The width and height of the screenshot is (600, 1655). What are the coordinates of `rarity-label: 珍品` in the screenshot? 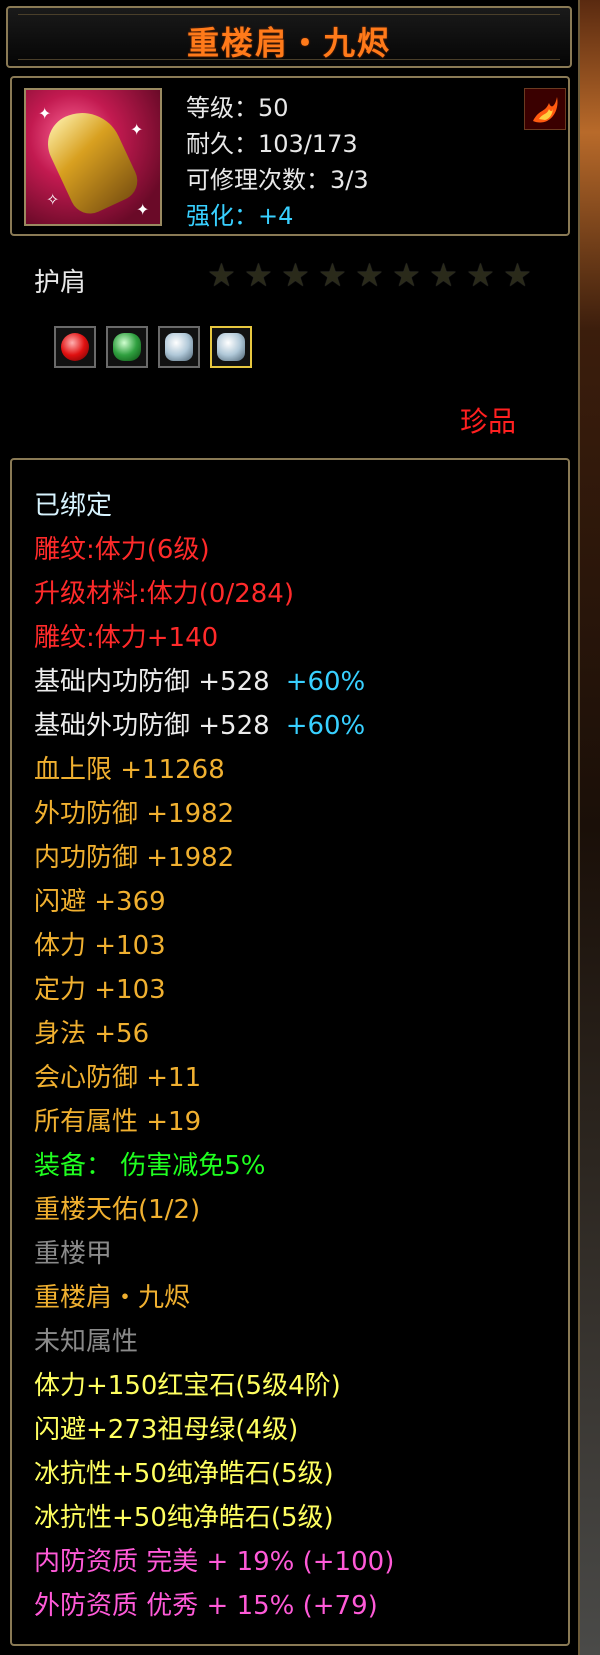 It's located at (487, 421).